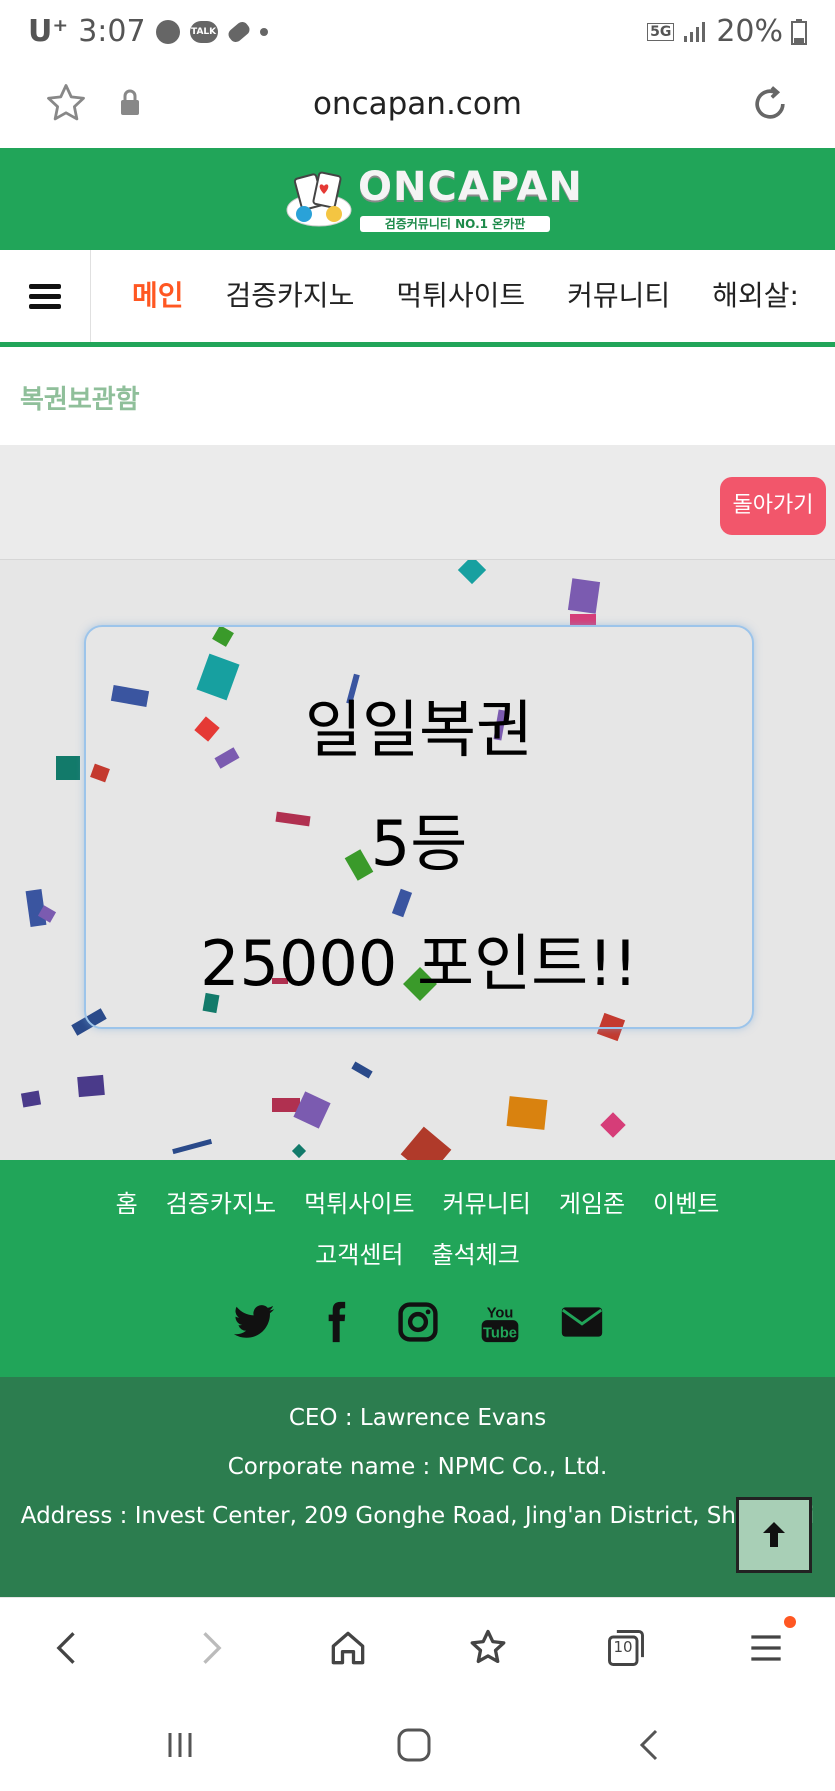  I want to click on url-text: oncapan.com, so click(417, 104).